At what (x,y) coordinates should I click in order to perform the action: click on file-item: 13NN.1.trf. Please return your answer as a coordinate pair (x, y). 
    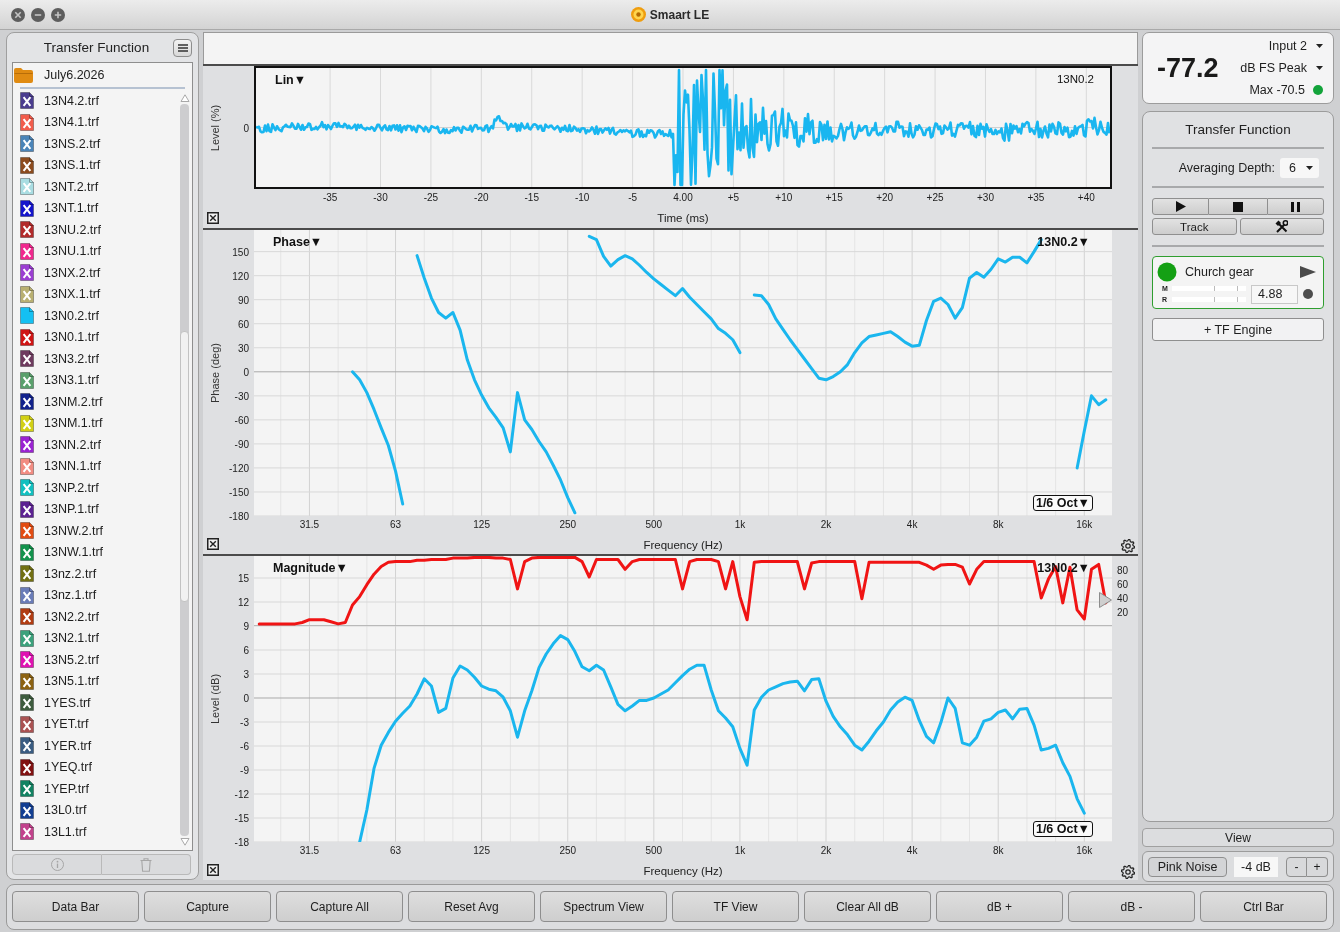
    Looking at the image, I should click on (96, 466).